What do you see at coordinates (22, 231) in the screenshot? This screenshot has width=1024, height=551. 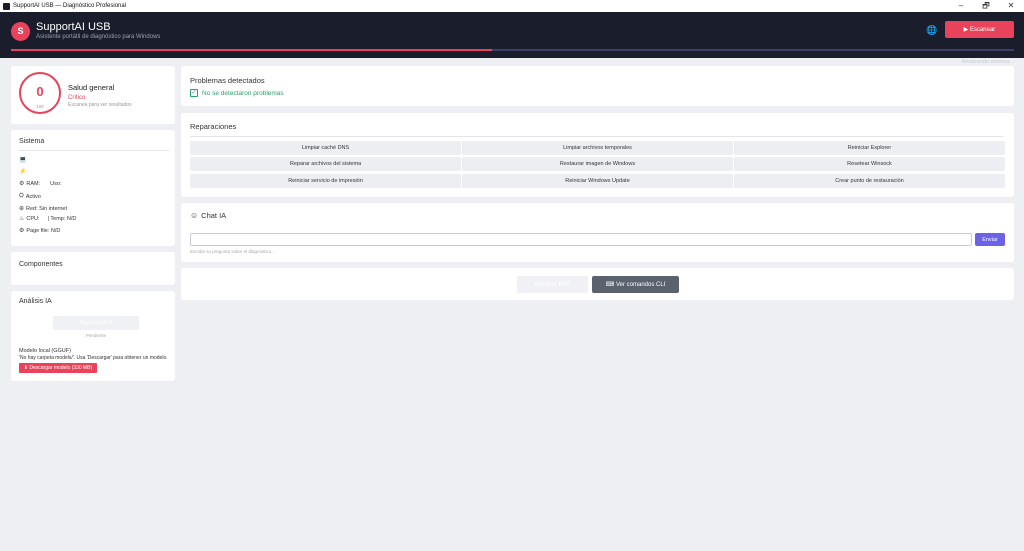 I see `pagefile-icon: ⚙` at bounding box center [22, 231].